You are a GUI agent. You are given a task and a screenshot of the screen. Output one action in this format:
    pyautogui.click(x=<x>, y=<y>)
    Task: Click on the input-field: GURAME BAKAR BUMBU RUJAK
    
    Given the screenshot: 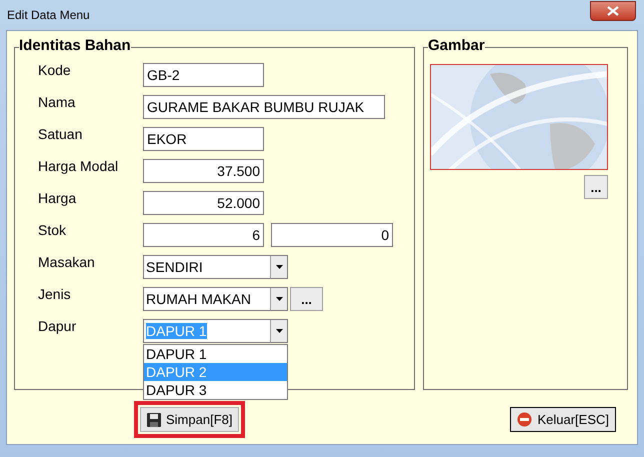 What is the action you would take?
    pyautogui.click(x=264, y=107)
    